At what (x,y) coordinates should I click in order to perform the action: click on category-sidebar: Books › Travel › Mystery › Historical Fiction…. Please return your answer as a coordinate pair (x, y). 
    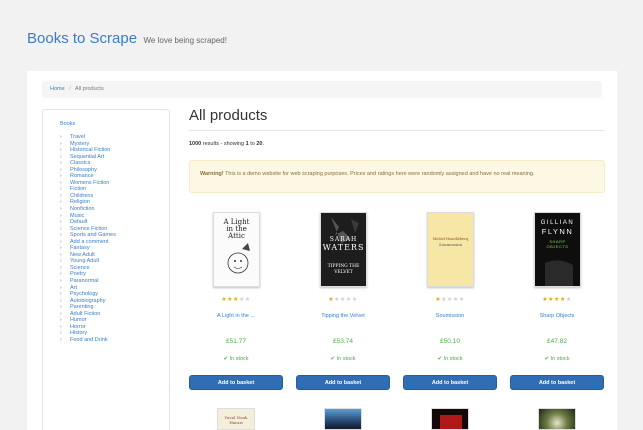
    Looking at the image, I should click on (106, 269).